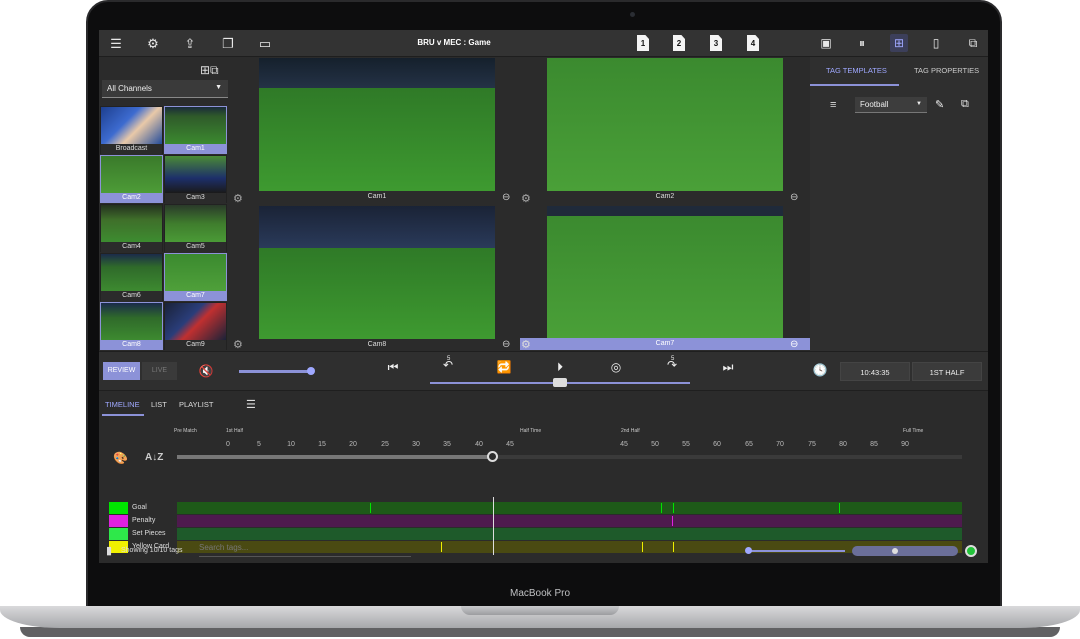  Describe the element at coordinates (131, 179) in the screenshot. I see `channel-thumb-cam2: Cam2` at that location.